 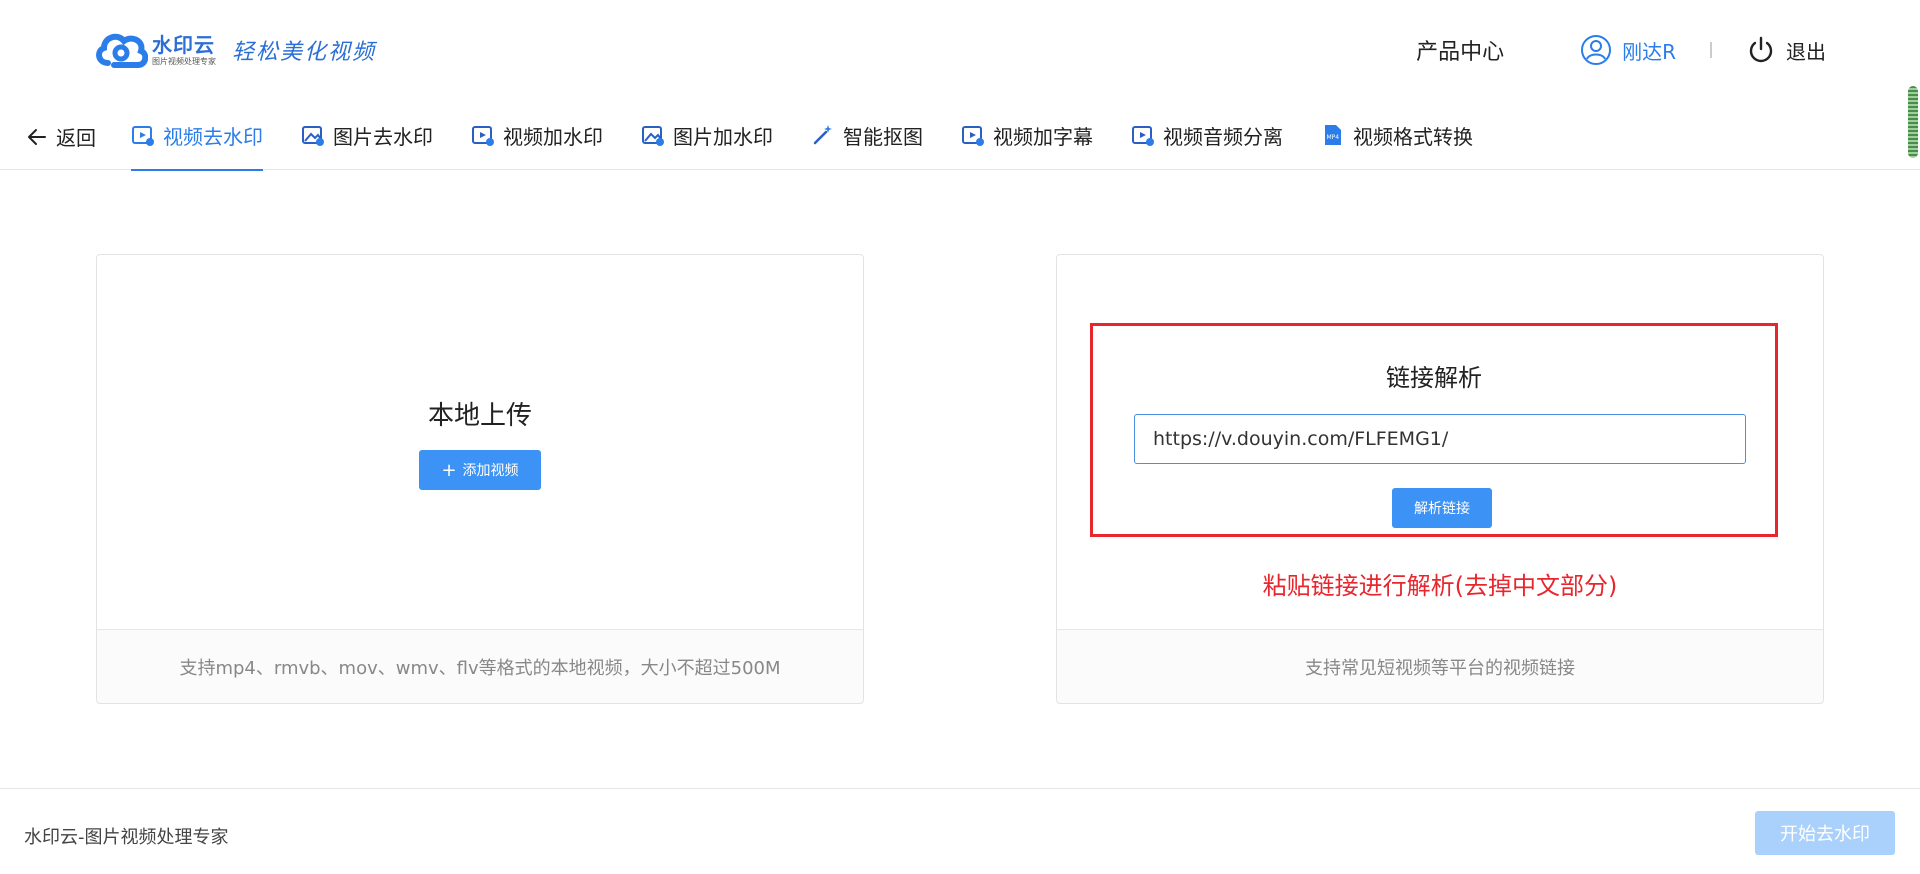 I want to click on tab-label: 视频去水印, so click(x=213, y=136).